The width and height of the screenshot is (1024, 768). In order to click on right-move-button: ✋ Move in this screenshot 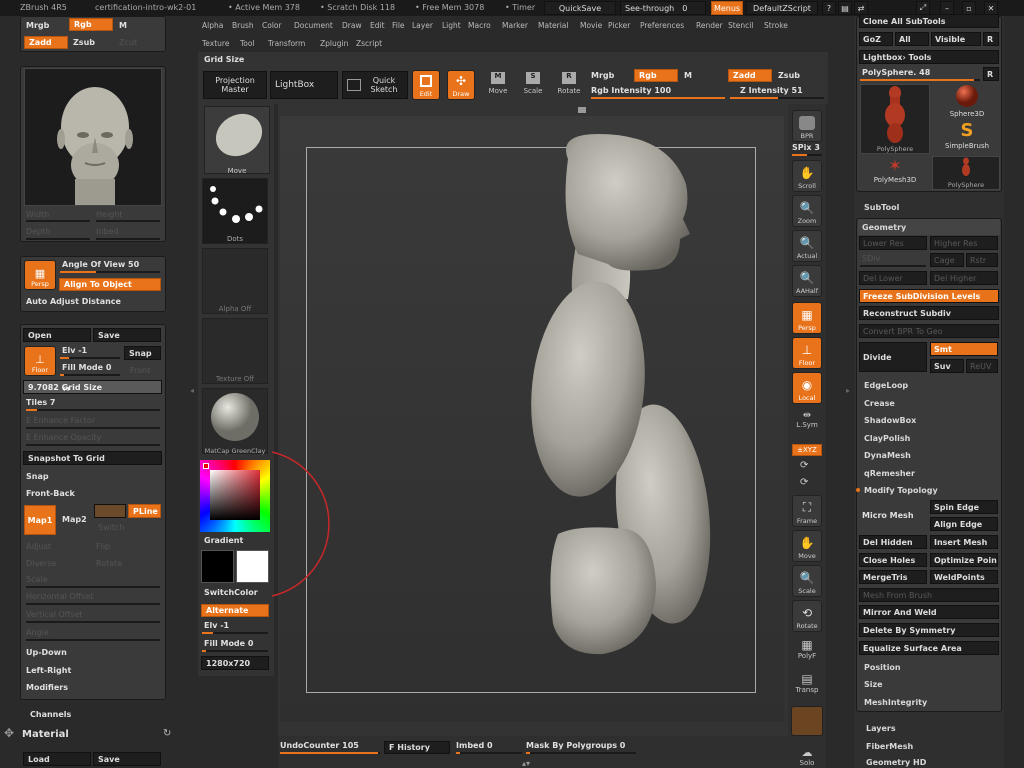, I will do `click(807, 546)`.